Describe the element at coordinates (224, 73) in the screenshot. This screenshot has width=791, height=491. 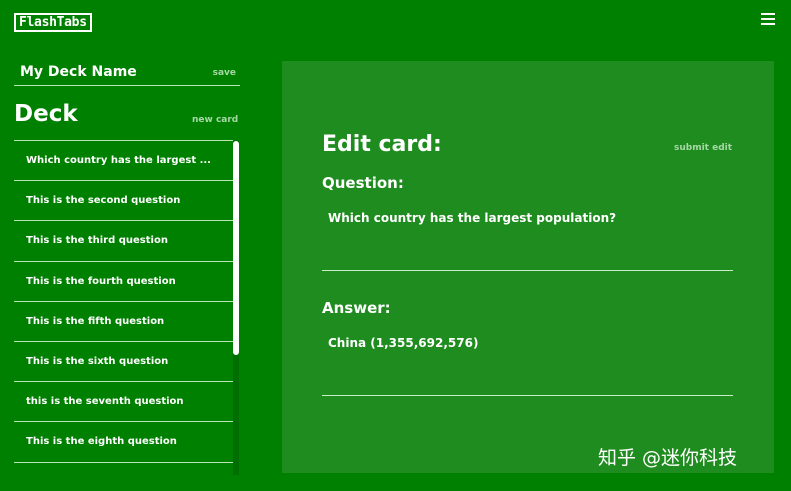
I see `save-button: save` at that location.